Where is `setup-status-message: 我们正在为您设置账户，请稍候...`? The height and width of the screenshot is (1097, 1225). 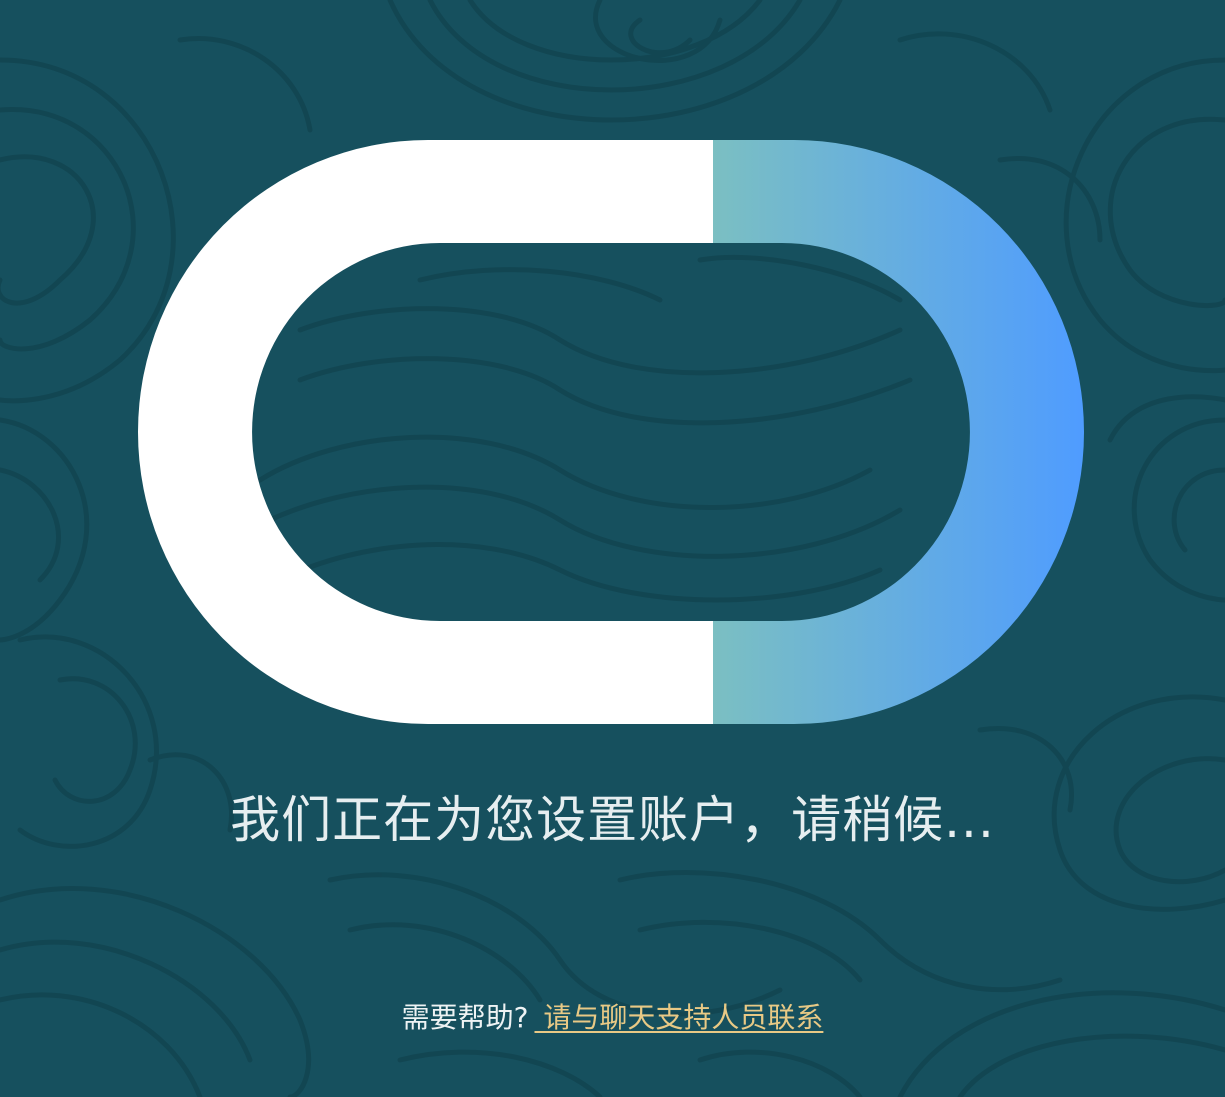
setup-status-message: 我们正在为您设置账户，请稍候... is located at coordinates (612, 820).